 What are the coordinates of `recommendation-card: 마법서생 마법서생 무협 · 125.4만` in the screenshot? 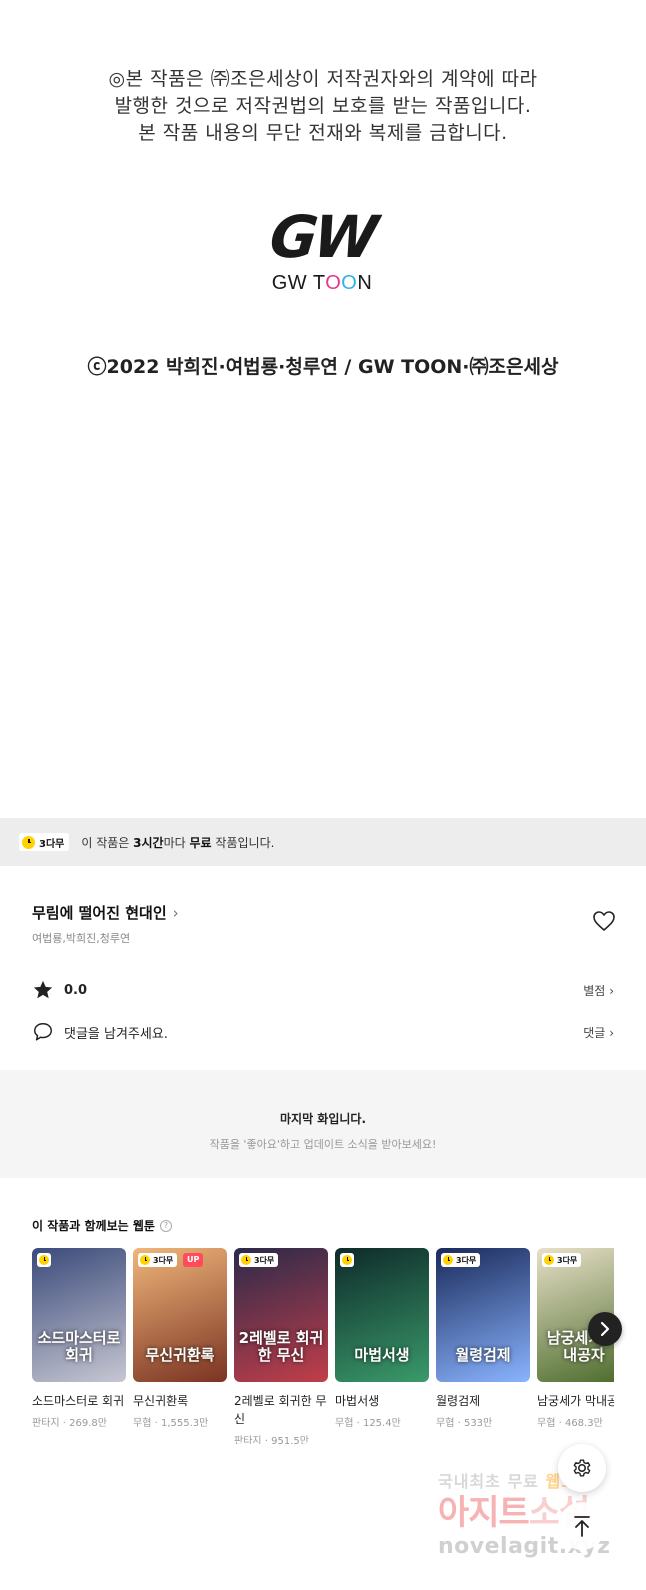 It's located at (382, 1338).